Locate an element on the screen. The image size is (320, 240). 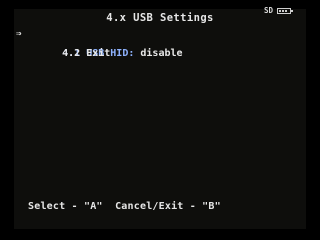
selection-cursor-icon: ⇒ is located at coordinates (19, 34).